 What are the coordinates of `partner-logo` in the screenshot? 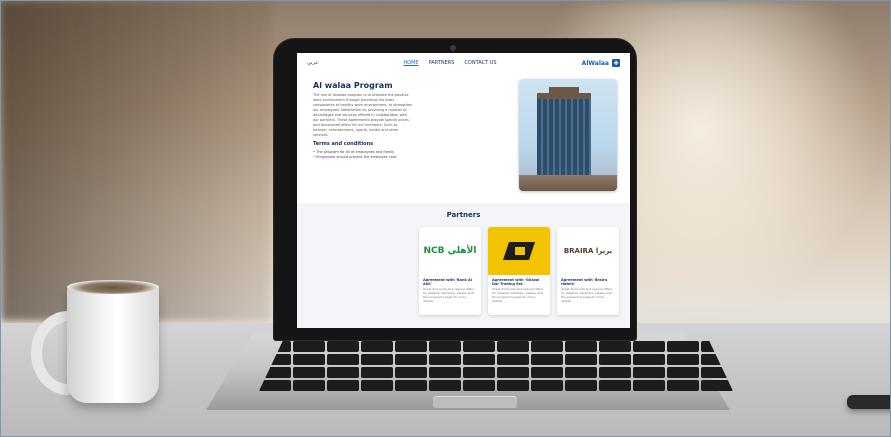 It's located at (519, 251).